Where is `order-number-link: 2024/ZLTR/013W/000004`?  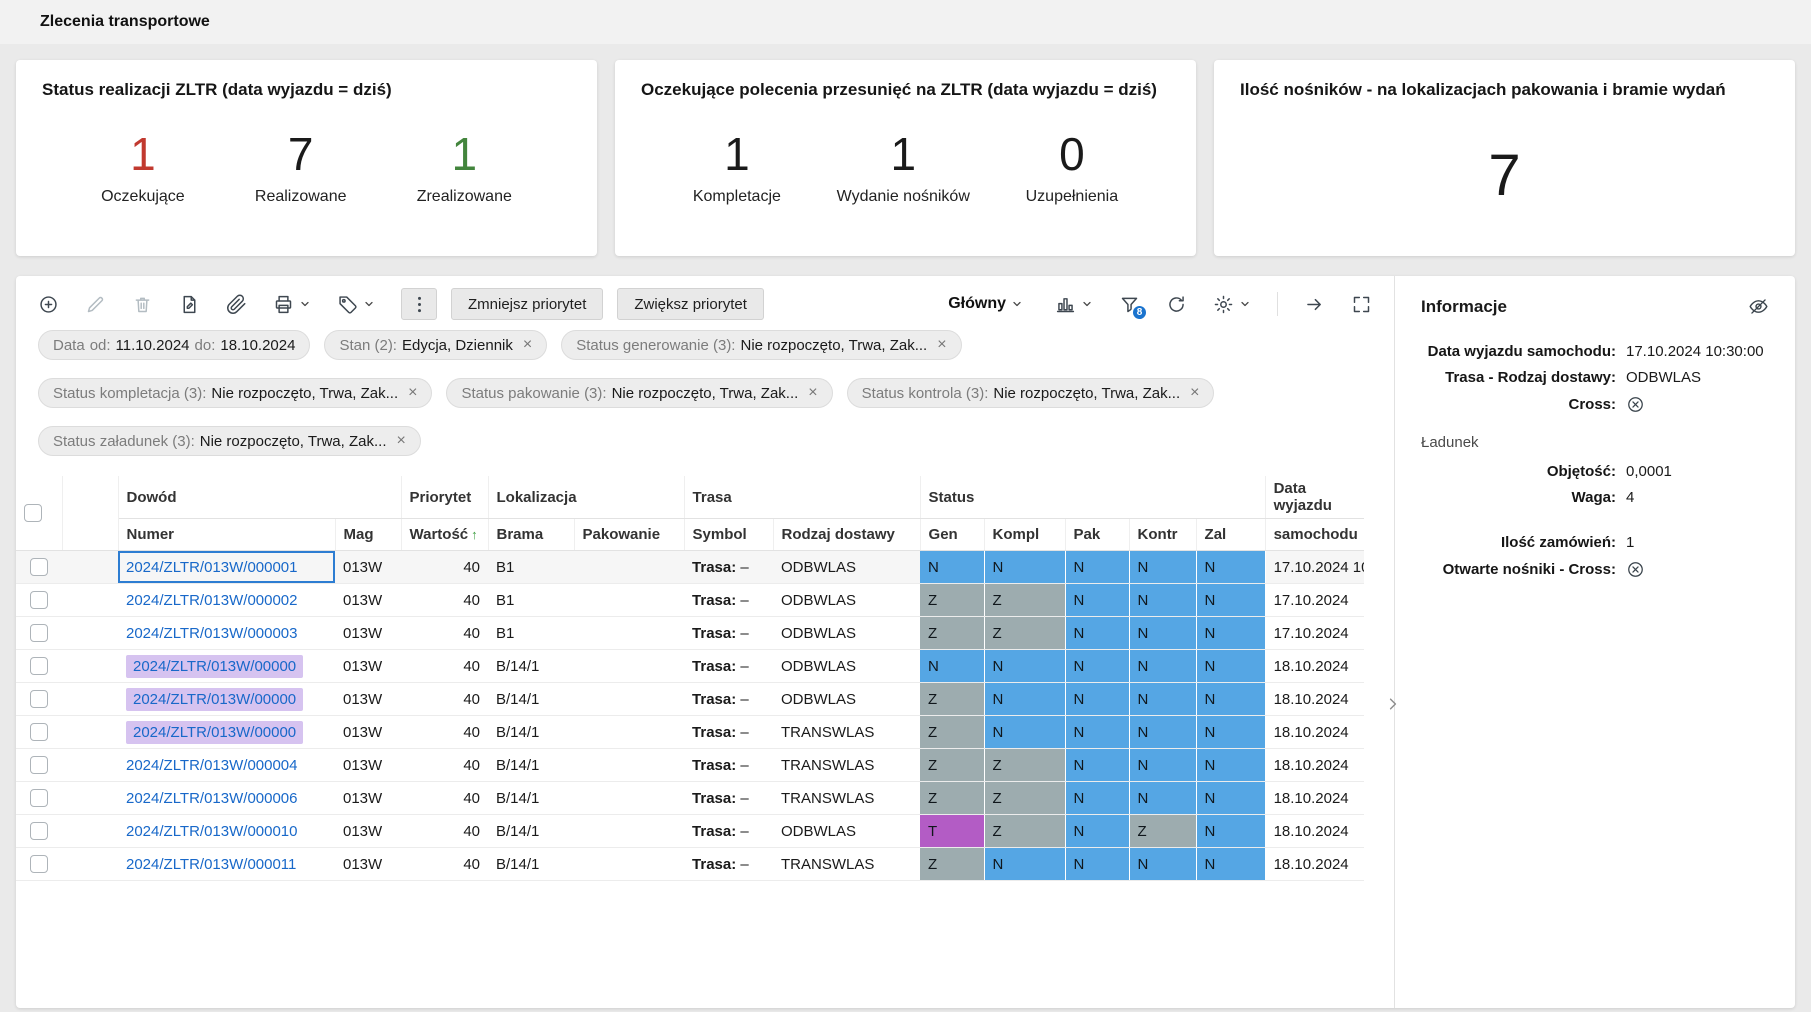 order-number-link: 2024/ZLTR/013W/000004 is located at coordinates (212, 765).